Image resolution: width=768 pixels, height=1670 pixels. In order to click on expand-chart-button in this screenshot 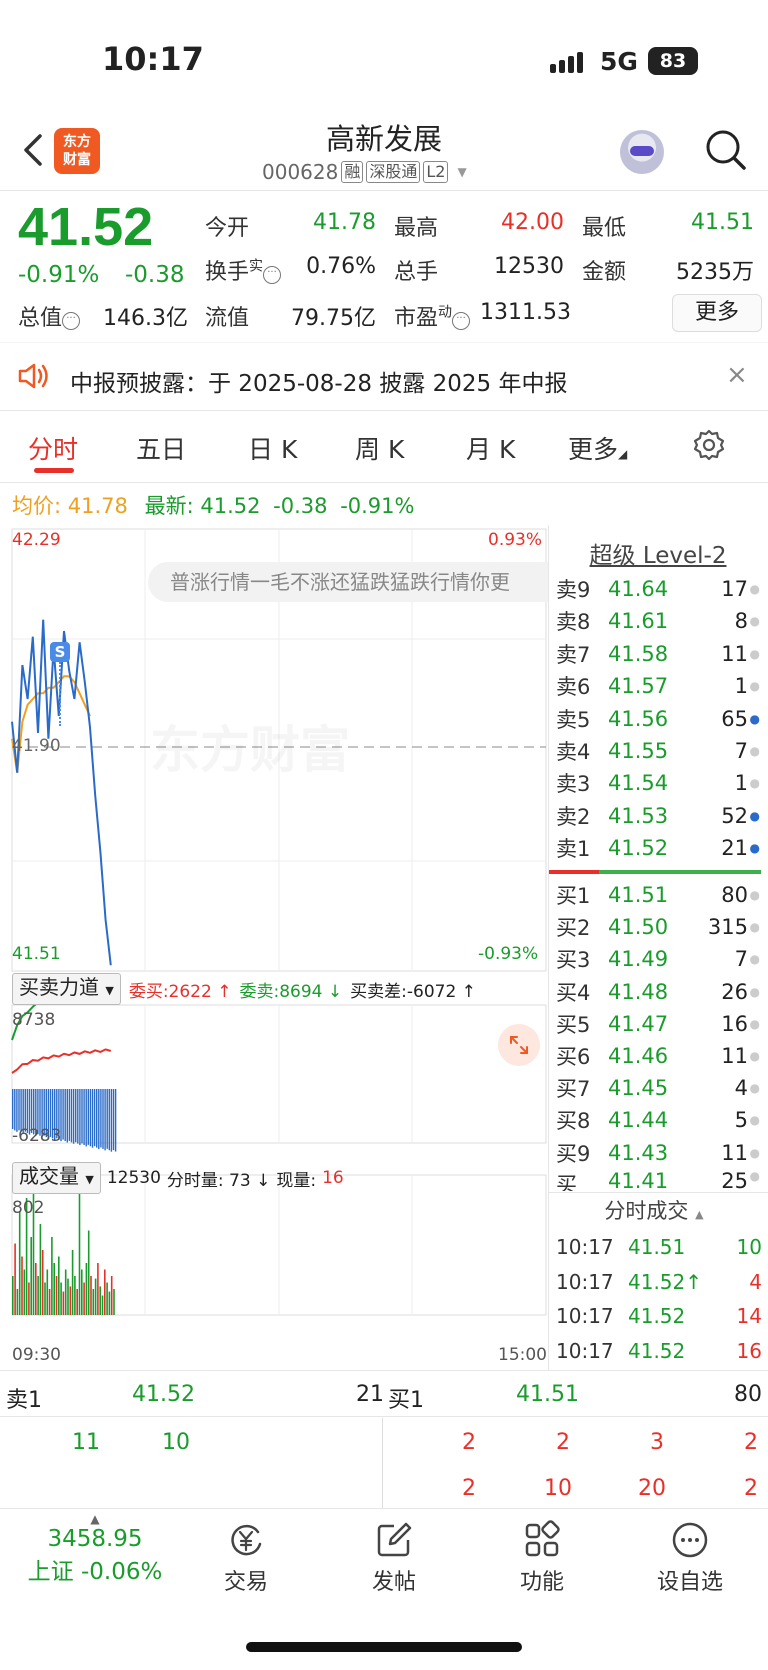, I will do `click(519, 1045)`.